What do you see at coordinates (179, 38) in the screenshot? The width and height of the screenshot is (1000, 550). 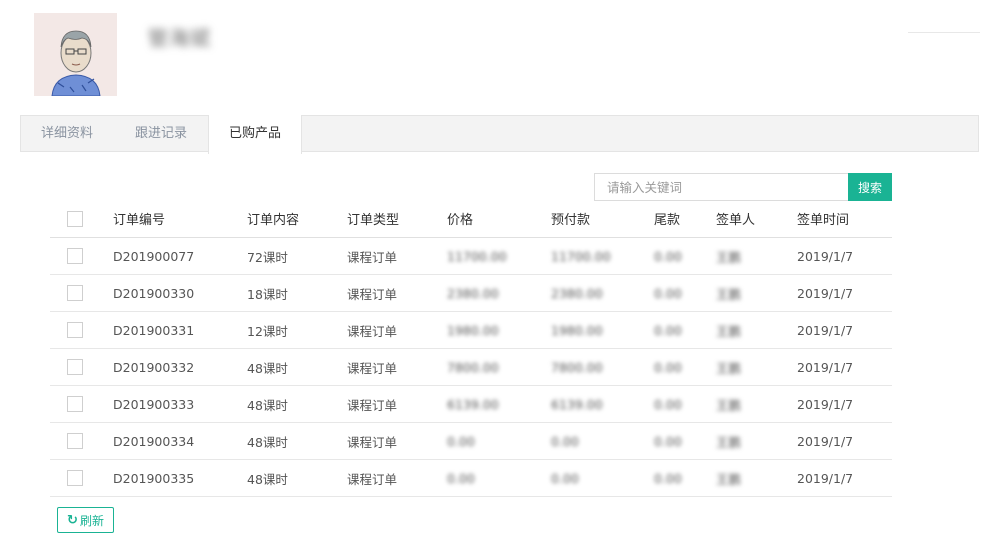 I see `user-name: 管海斌` at bounding box center [179, 38].